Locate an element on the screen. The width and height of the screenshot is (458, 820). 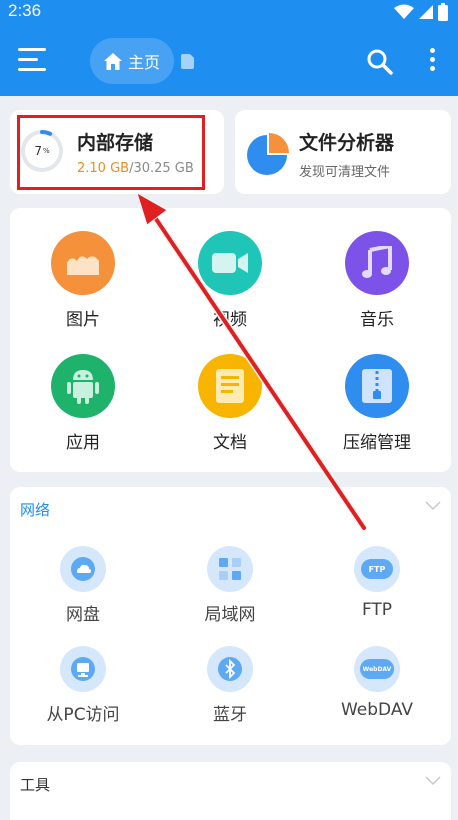
network-cloud-drive: 网盘 is located at coordinates (83, 585).